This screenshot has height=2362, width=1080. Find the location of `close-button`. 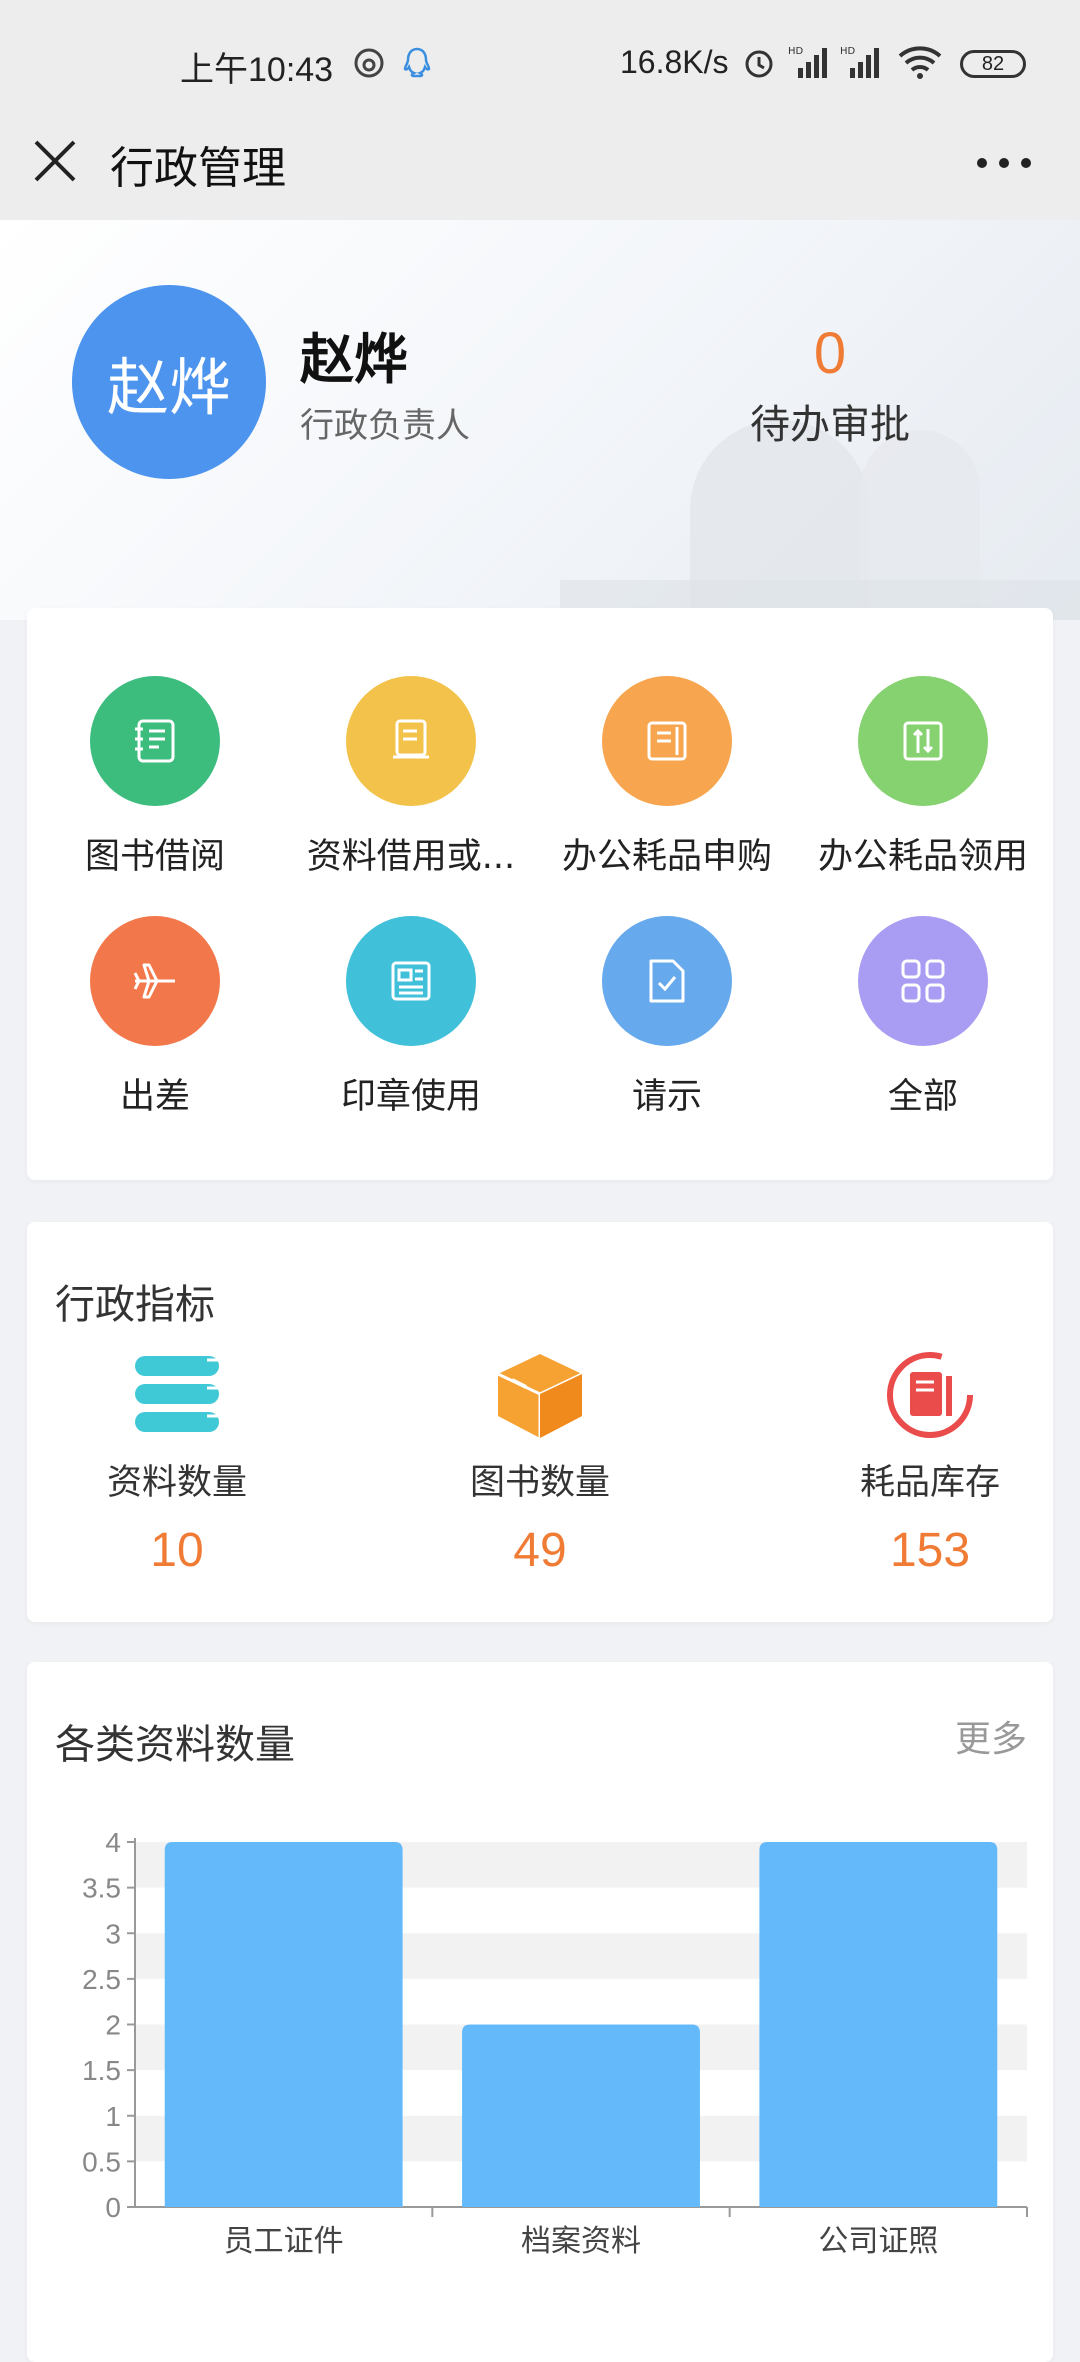

close-button is located at coordinates (55, 161).